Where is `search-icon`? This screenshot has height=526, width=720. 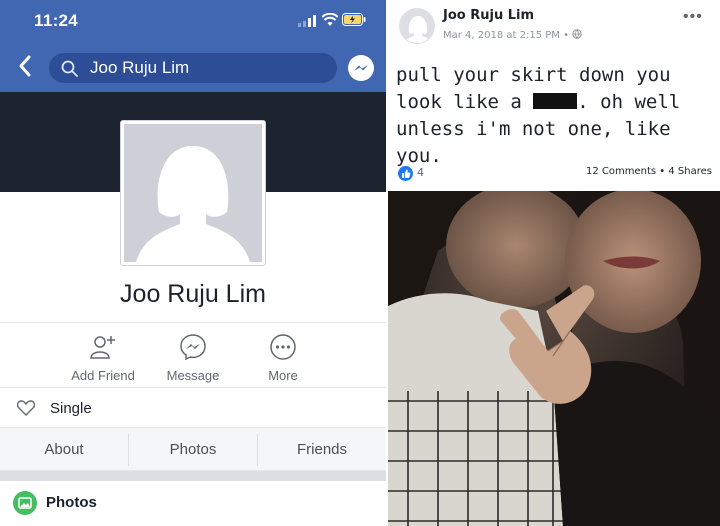
search-icon is located at coordinates (69, 68).